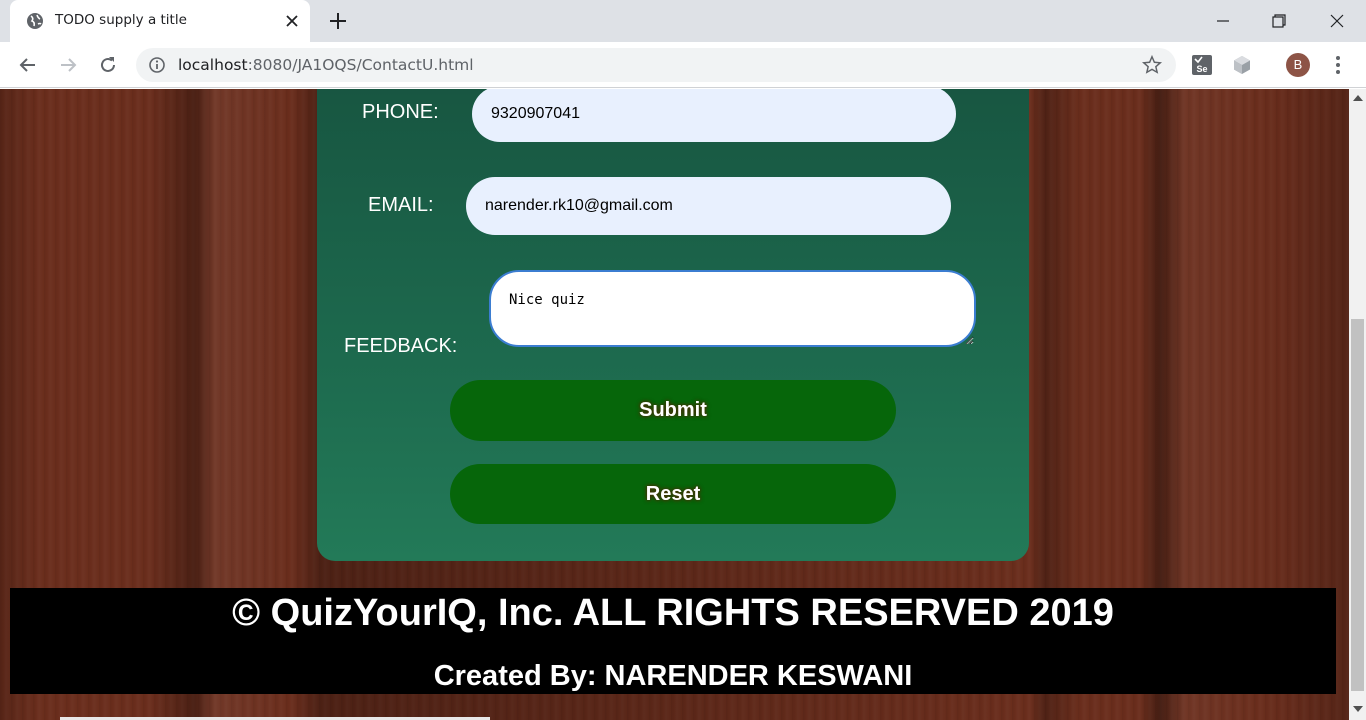 This screenshot has width=1366, height=720. I want to click on minimize-icon, so click(1223, 21).